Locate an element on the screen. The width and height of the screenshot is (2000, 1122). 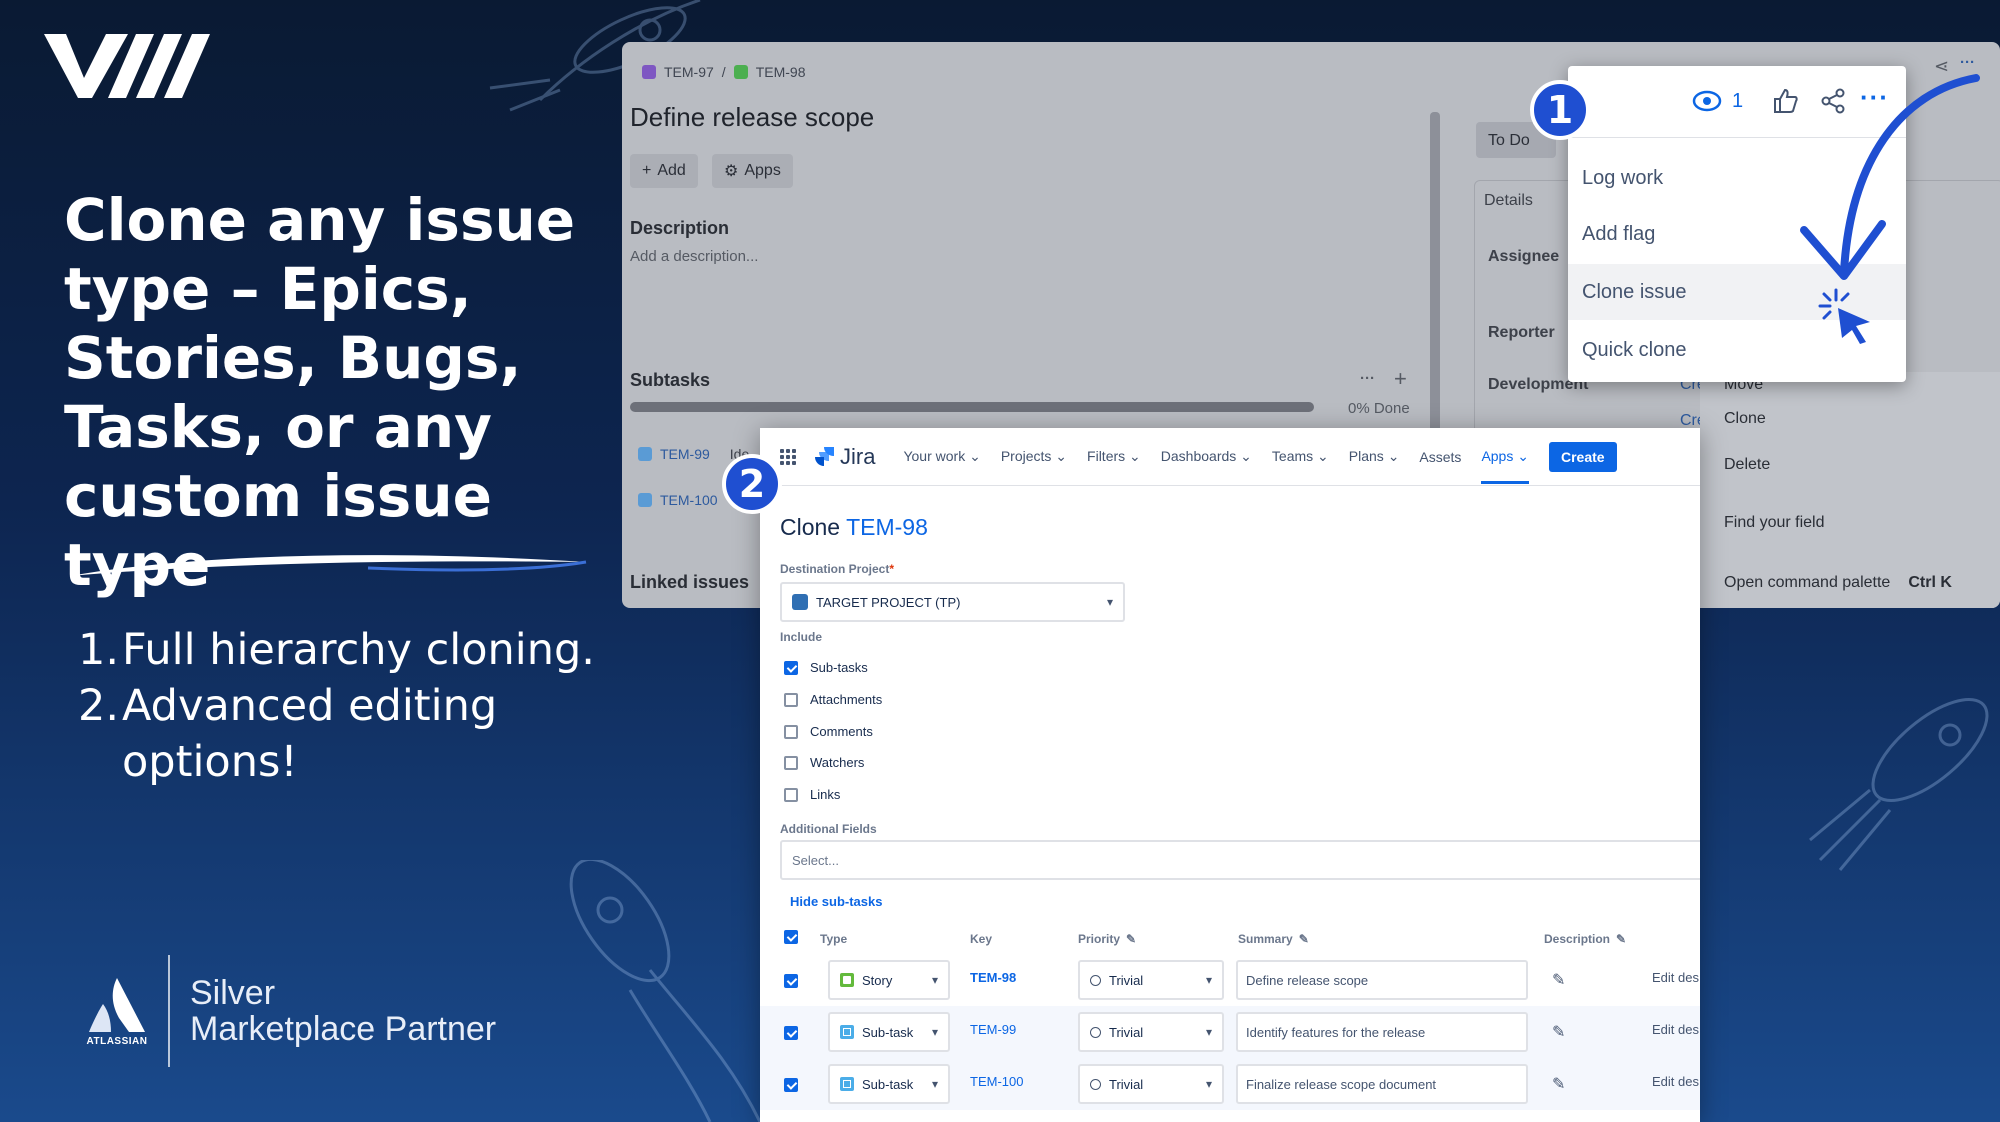
column-priority-label: Priority is located at coordinates (1099, 939).